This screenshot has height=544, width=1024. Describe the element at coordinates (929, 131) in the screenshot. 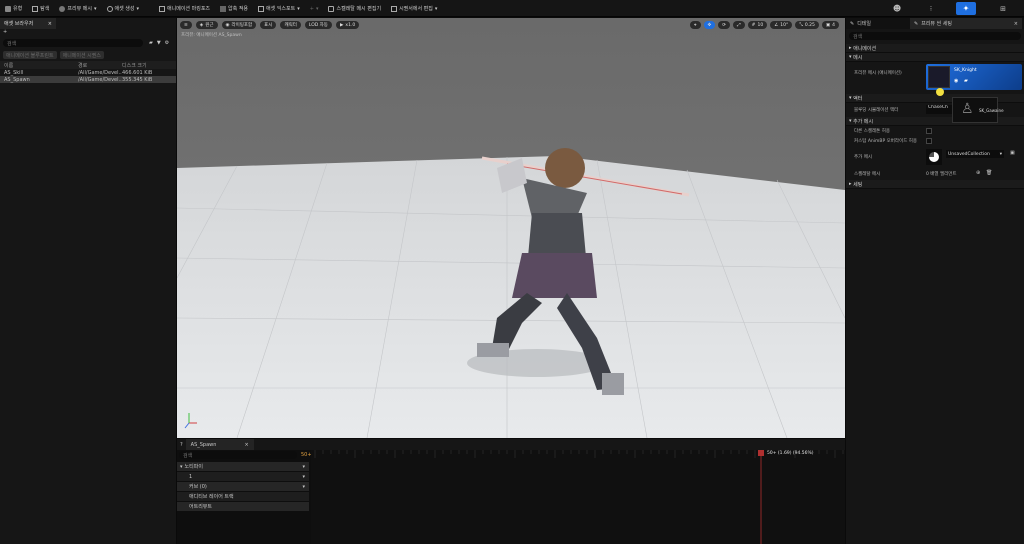

I see `allow-skeleton-checkbox` at that location.